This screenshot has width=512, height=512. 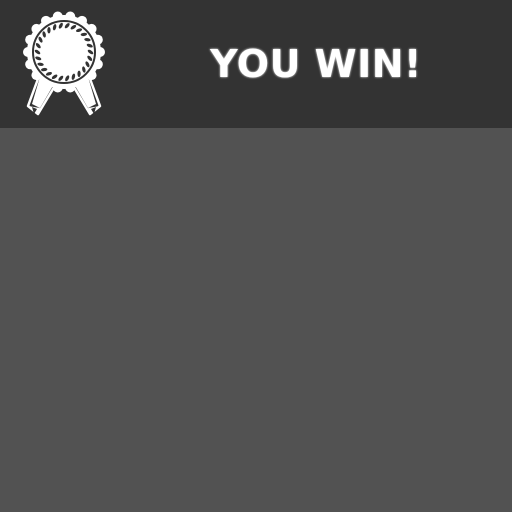 I want to click on award-ribbon-icon, so click(x=64, y=66).